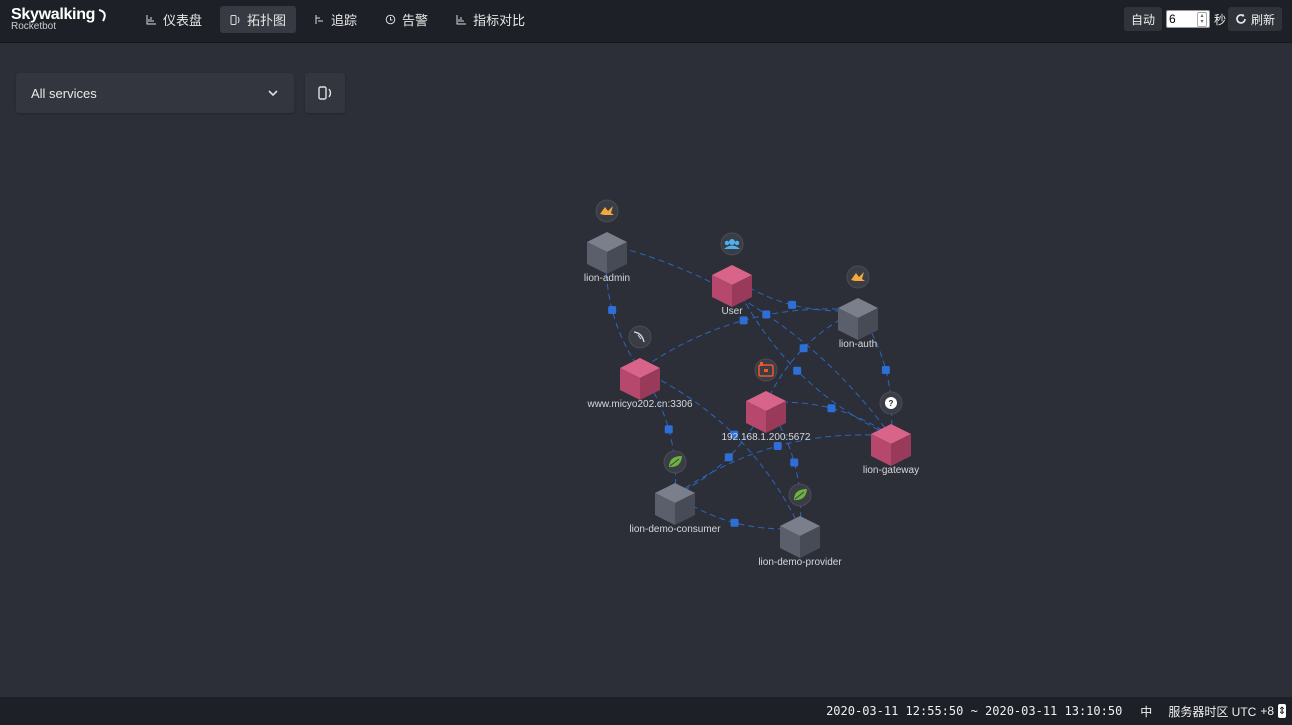 Image resolution: width=1292 pixels, height=725 pixels. Describe the element at coordinates (675, 529) in the screenshot. I see `node-label: lion-demo-consumer` at that location.